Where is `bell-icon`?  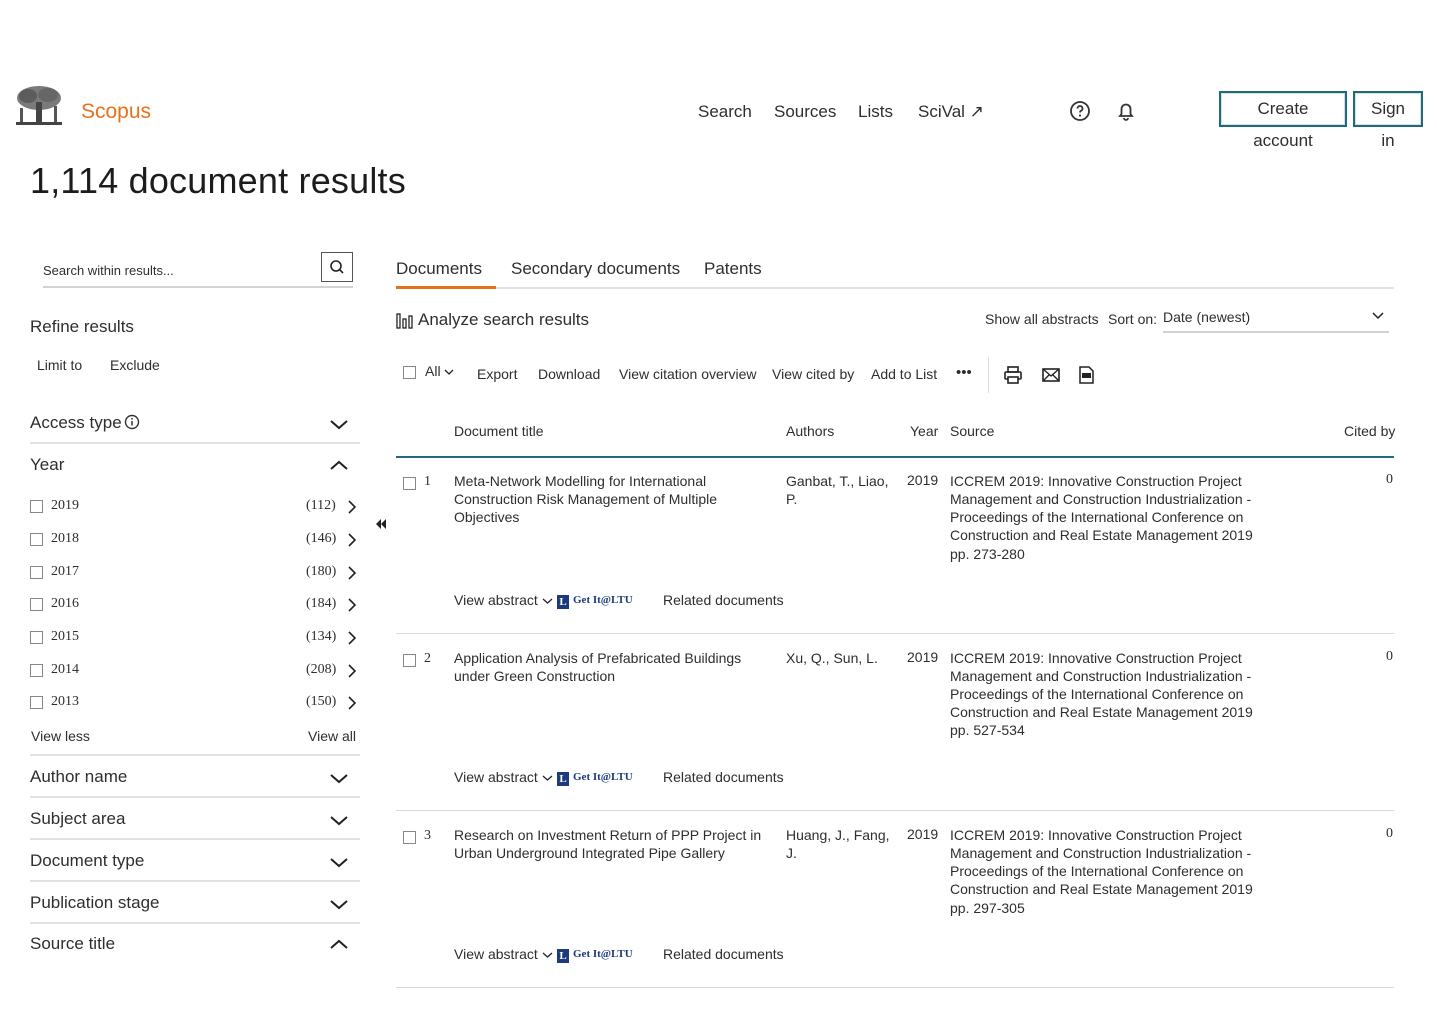
bell-icon is located at coordinates (1126, 111).